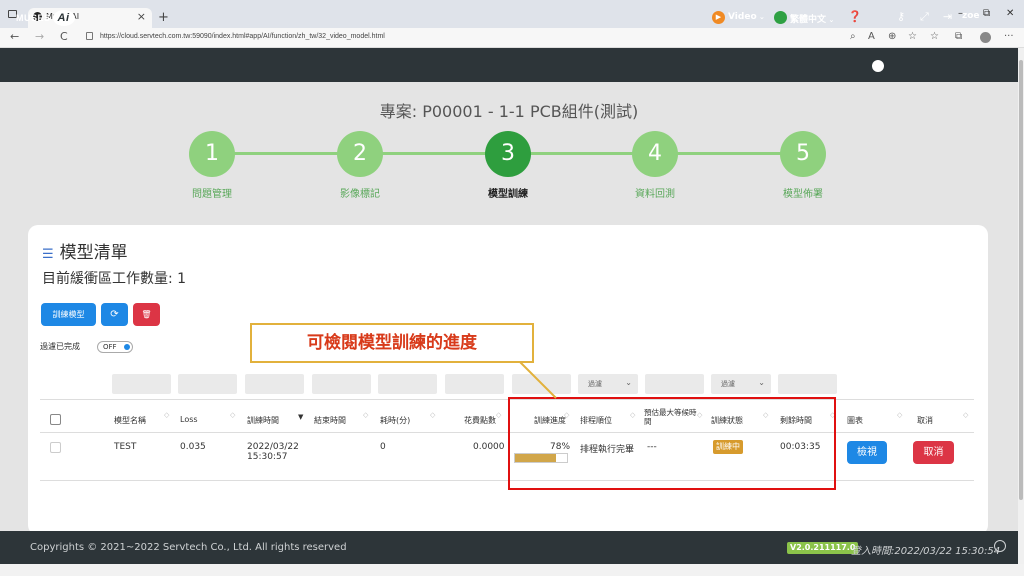  What do you see at coordinates (1000, 546) in the screenshot?
I see `clock-icon` at bounding box center [1000, 546].